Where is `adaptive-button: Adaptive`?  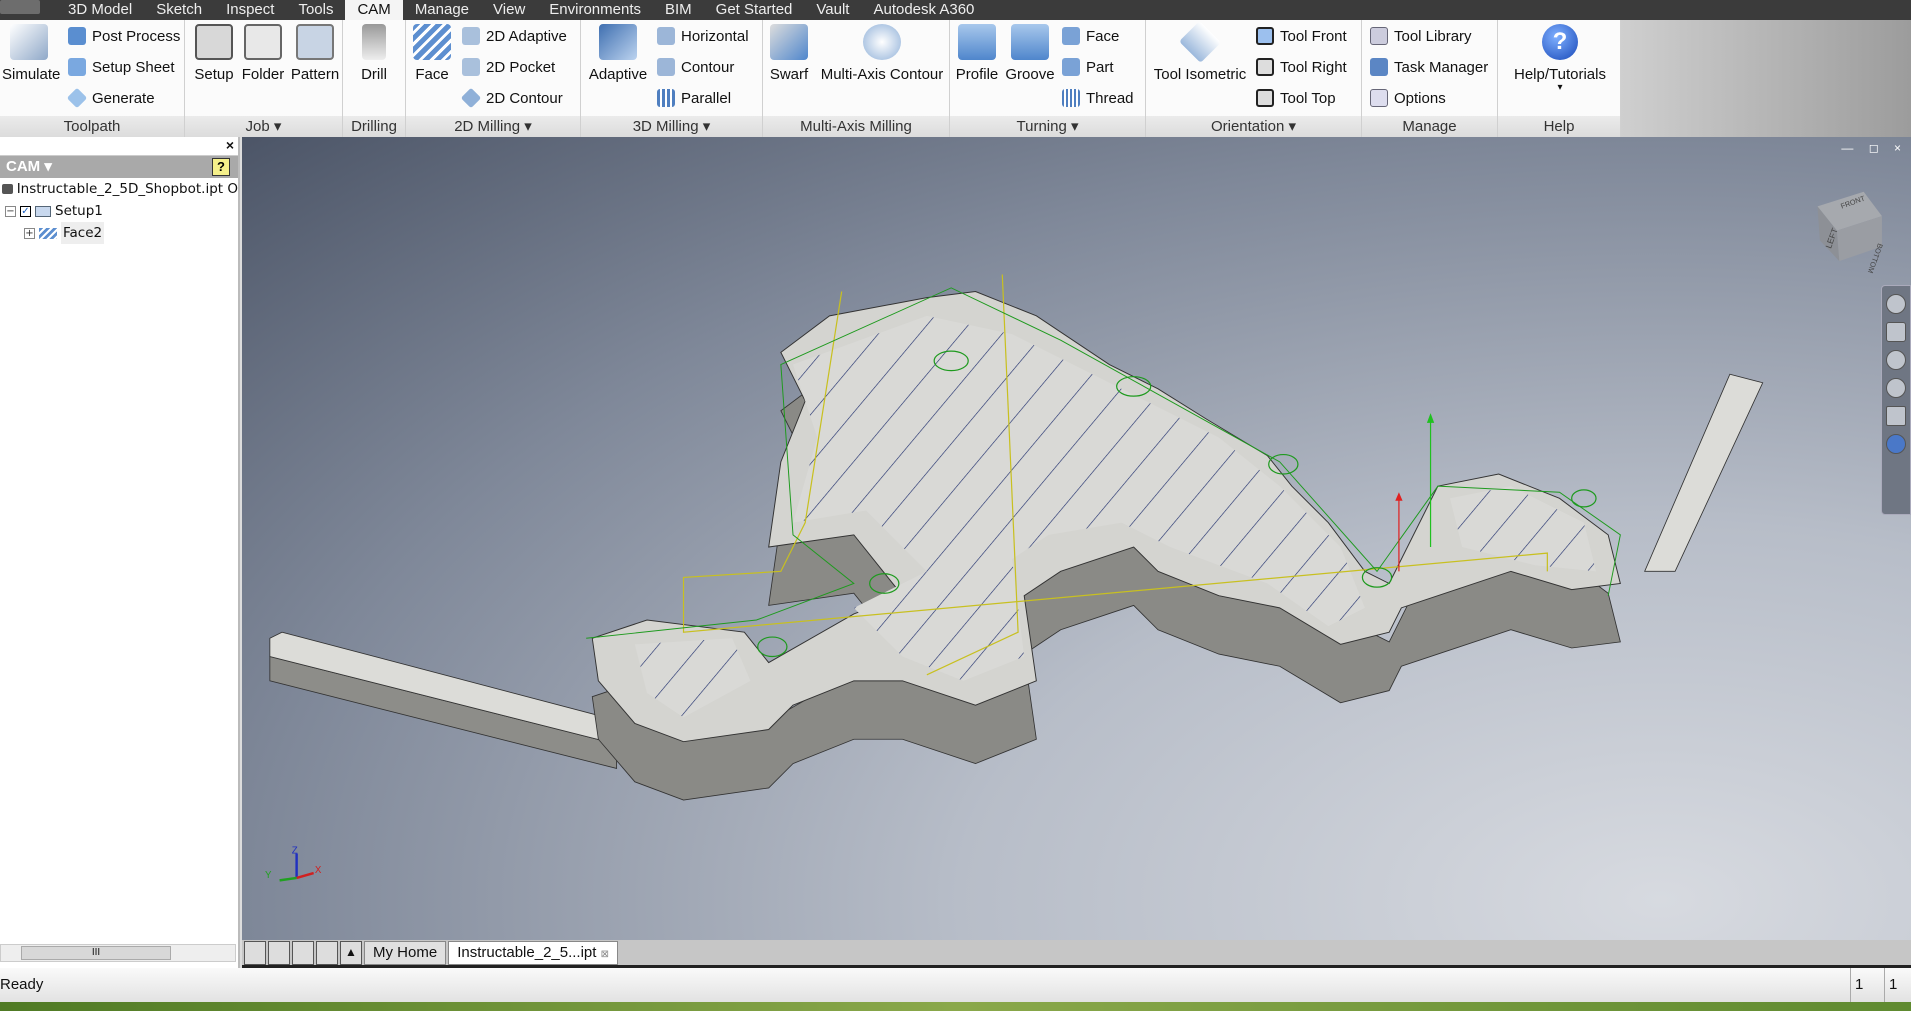
adaptive-button: Adaptive is located at coordinates (618, 53).